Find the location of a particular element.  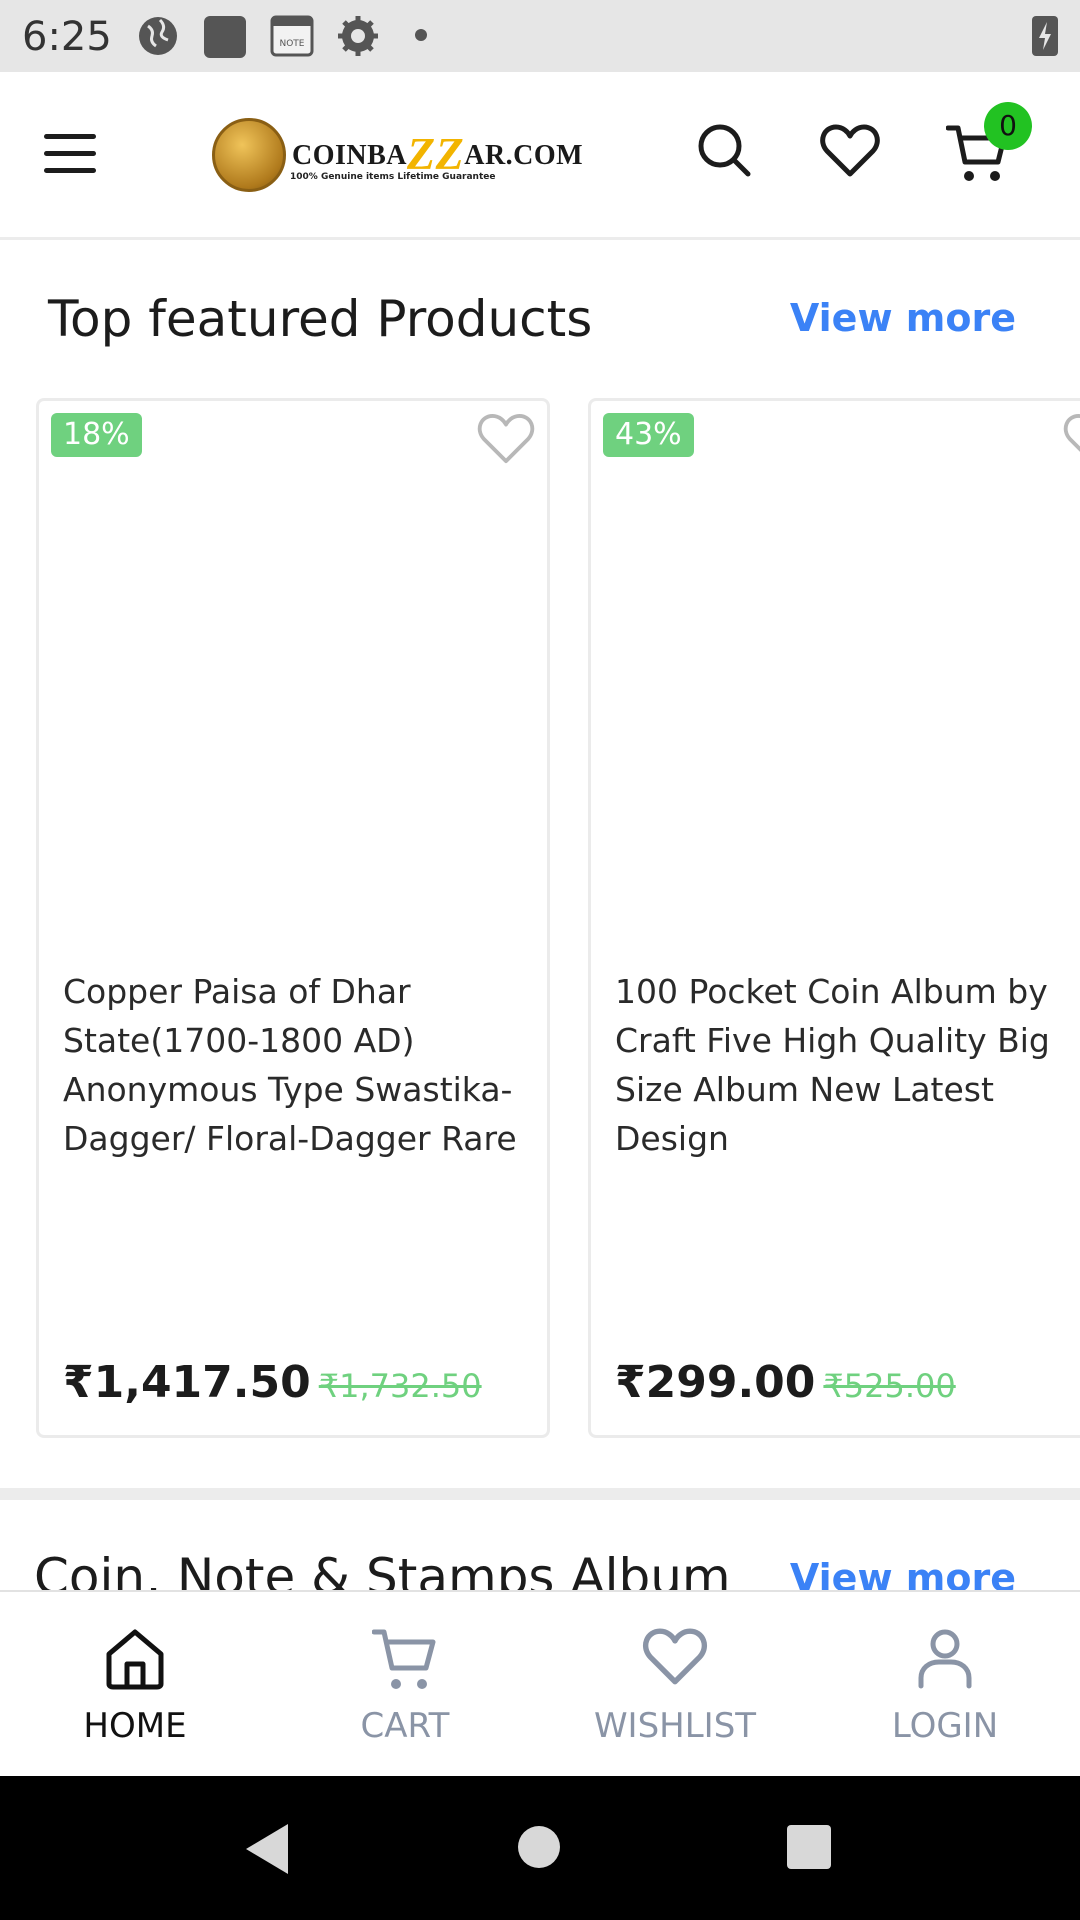

original-price: ₹1,732.50 is located at coordinates (400, 1386).